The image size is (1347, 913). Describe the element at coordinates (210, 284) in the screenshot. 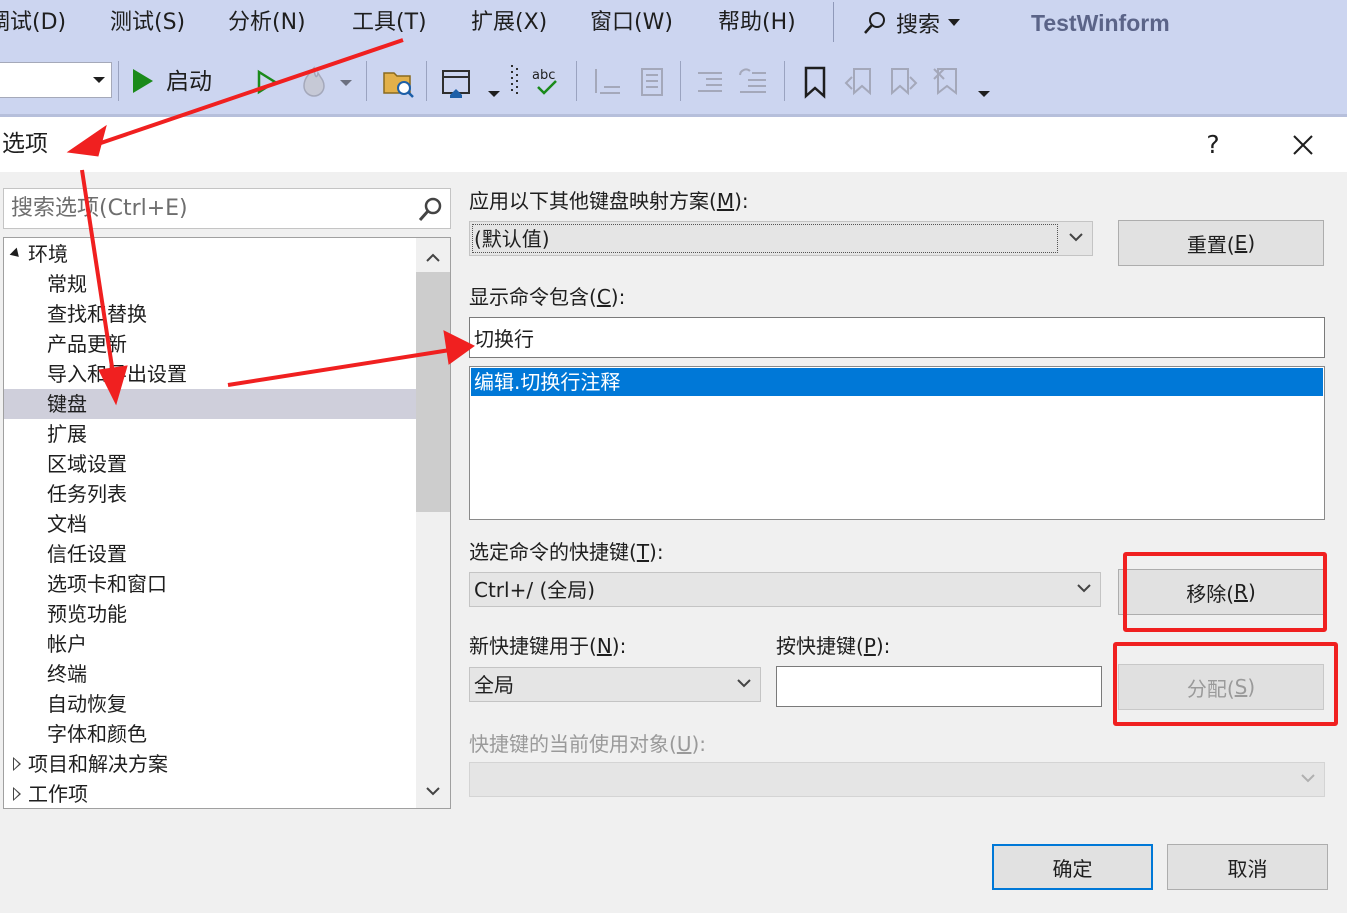

I see `tree-item-general: 常规` at that location.